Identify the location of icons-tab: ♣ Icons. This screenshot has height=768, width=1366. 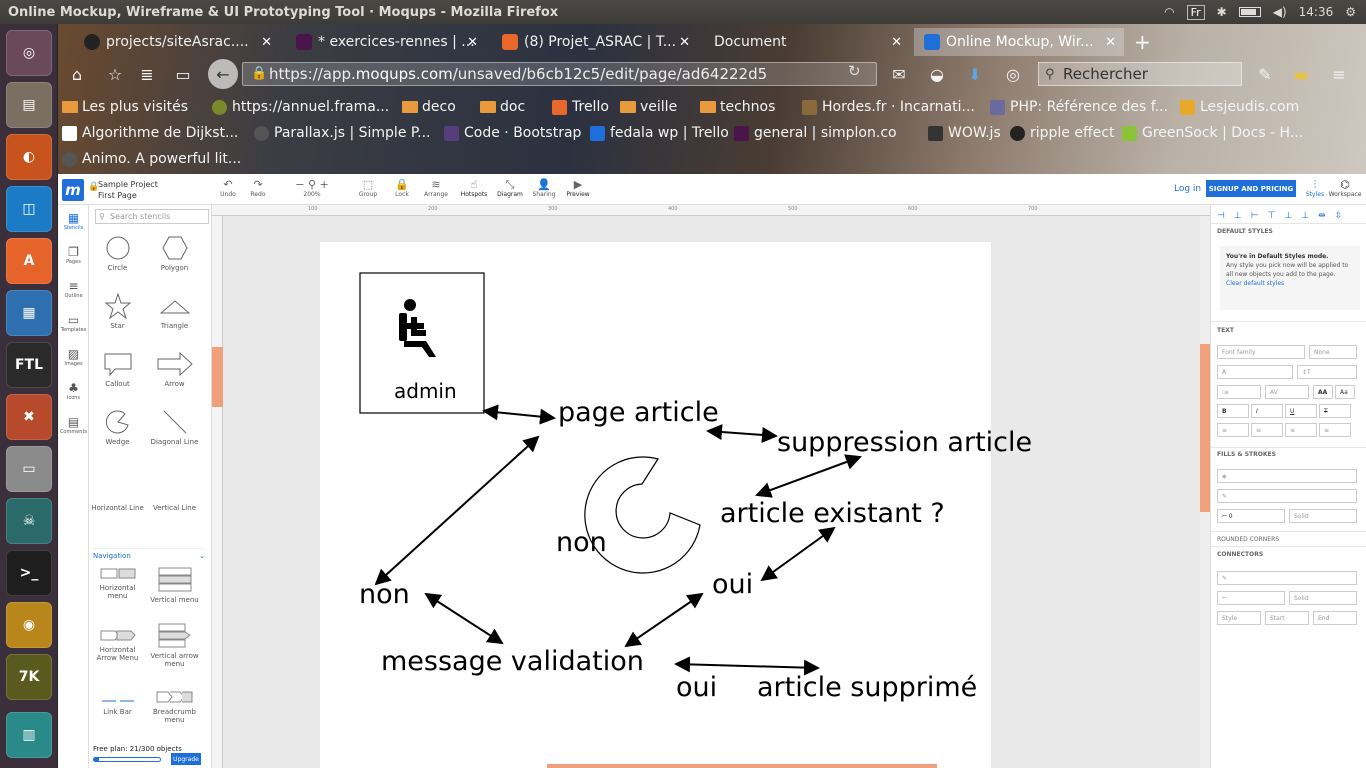
(73, 391).